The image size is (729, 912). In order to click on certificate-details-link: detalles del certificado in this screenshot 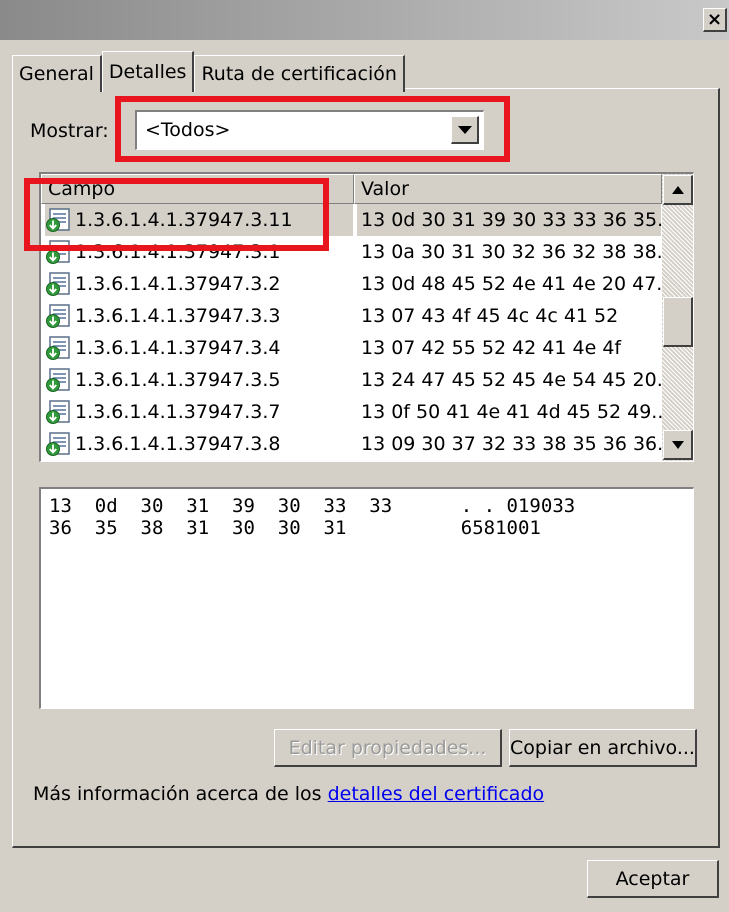, I will do `click(436, 794)`.